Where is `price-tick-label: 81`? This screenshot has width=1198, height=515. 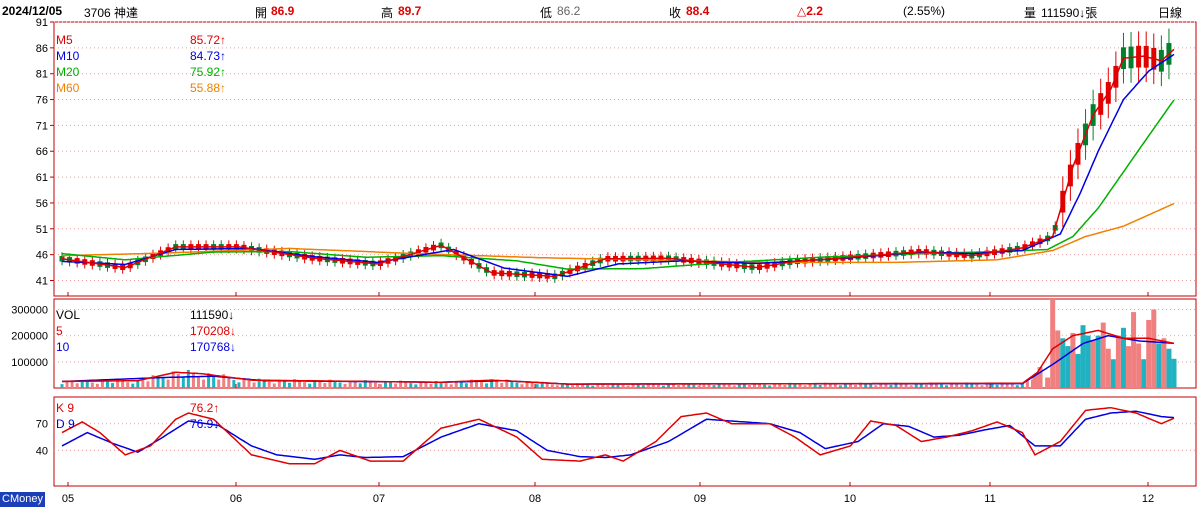 price-tick-label: 81 is located at coordinates (42, 75).